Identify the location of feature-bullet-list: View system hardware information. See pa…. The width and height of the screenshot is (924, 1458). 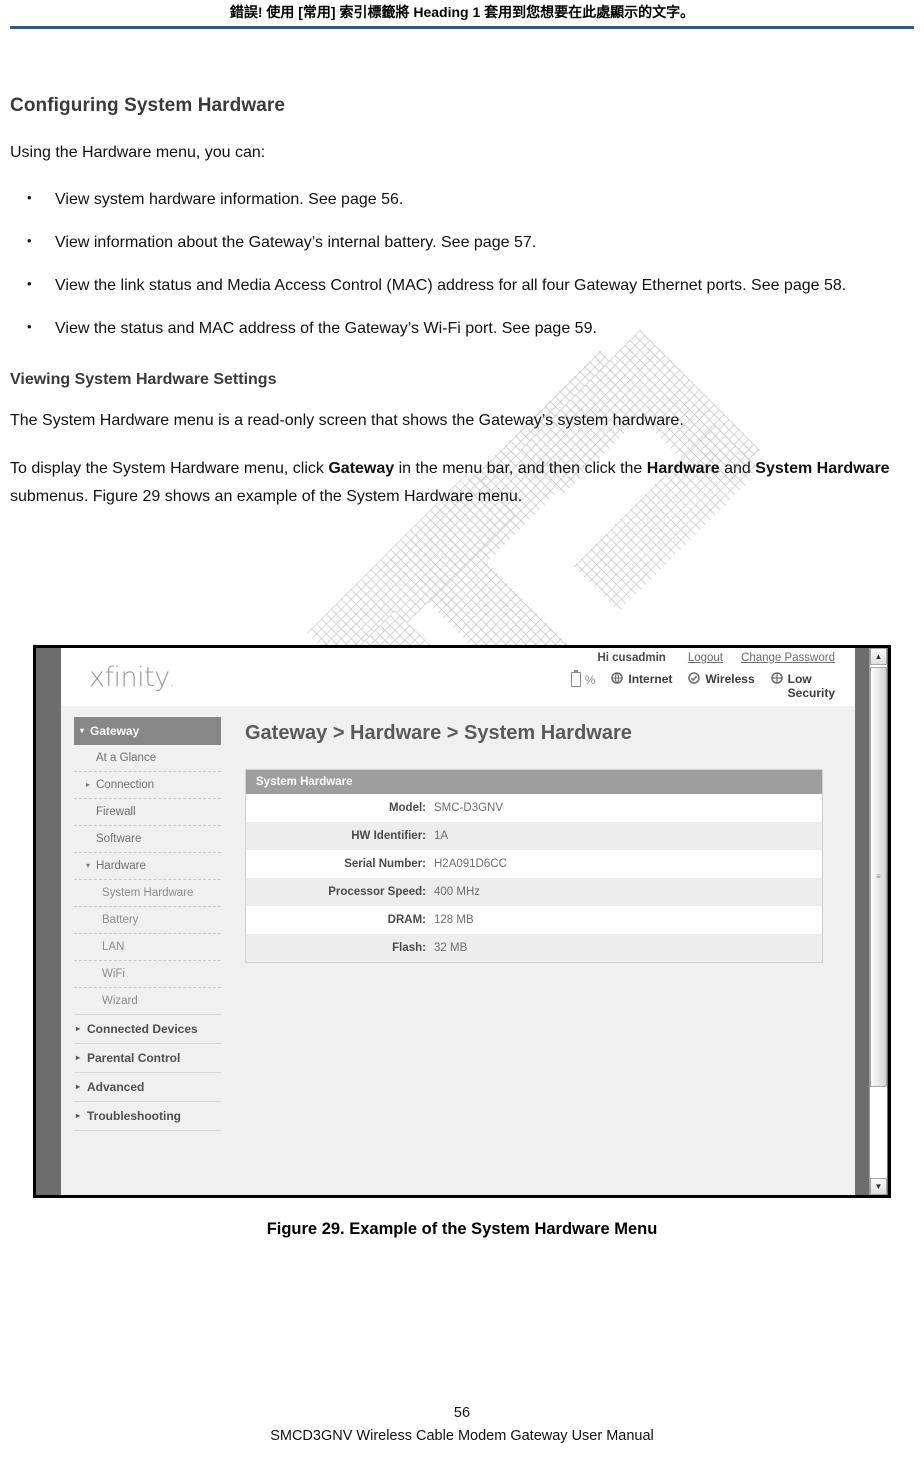
(462, 263).